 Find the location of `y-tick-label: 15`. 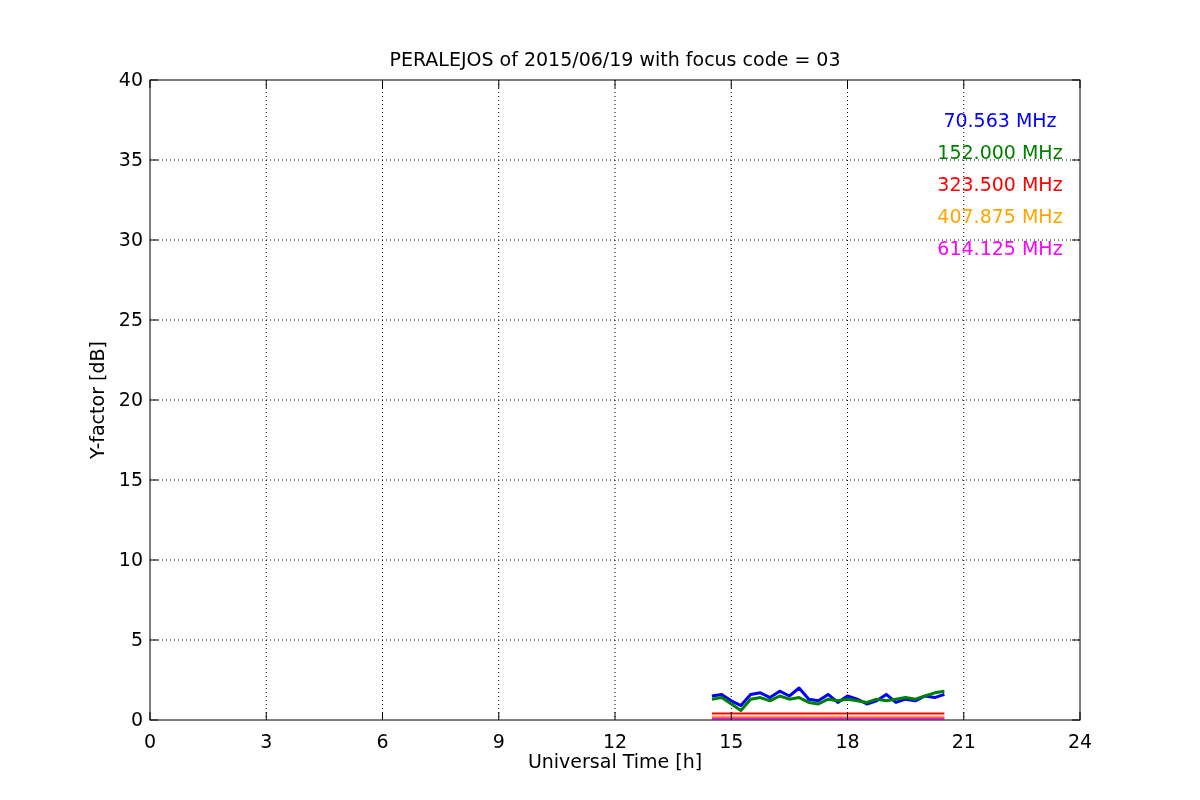

y-tick-label: 15 is located at coordinates (130, 478).